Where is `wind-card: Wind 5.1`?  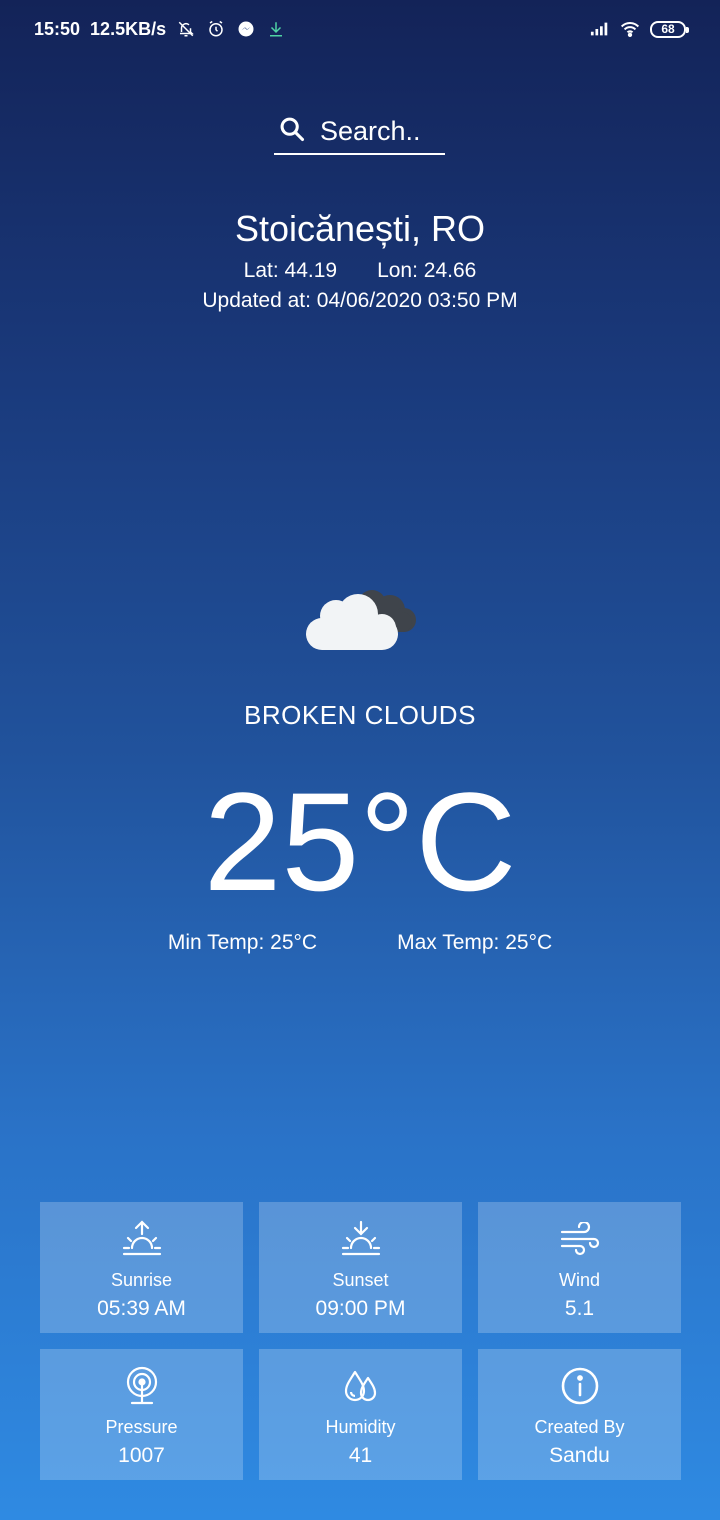
wind-card: Wind 5.1 is located at coordinates (579, 1267).